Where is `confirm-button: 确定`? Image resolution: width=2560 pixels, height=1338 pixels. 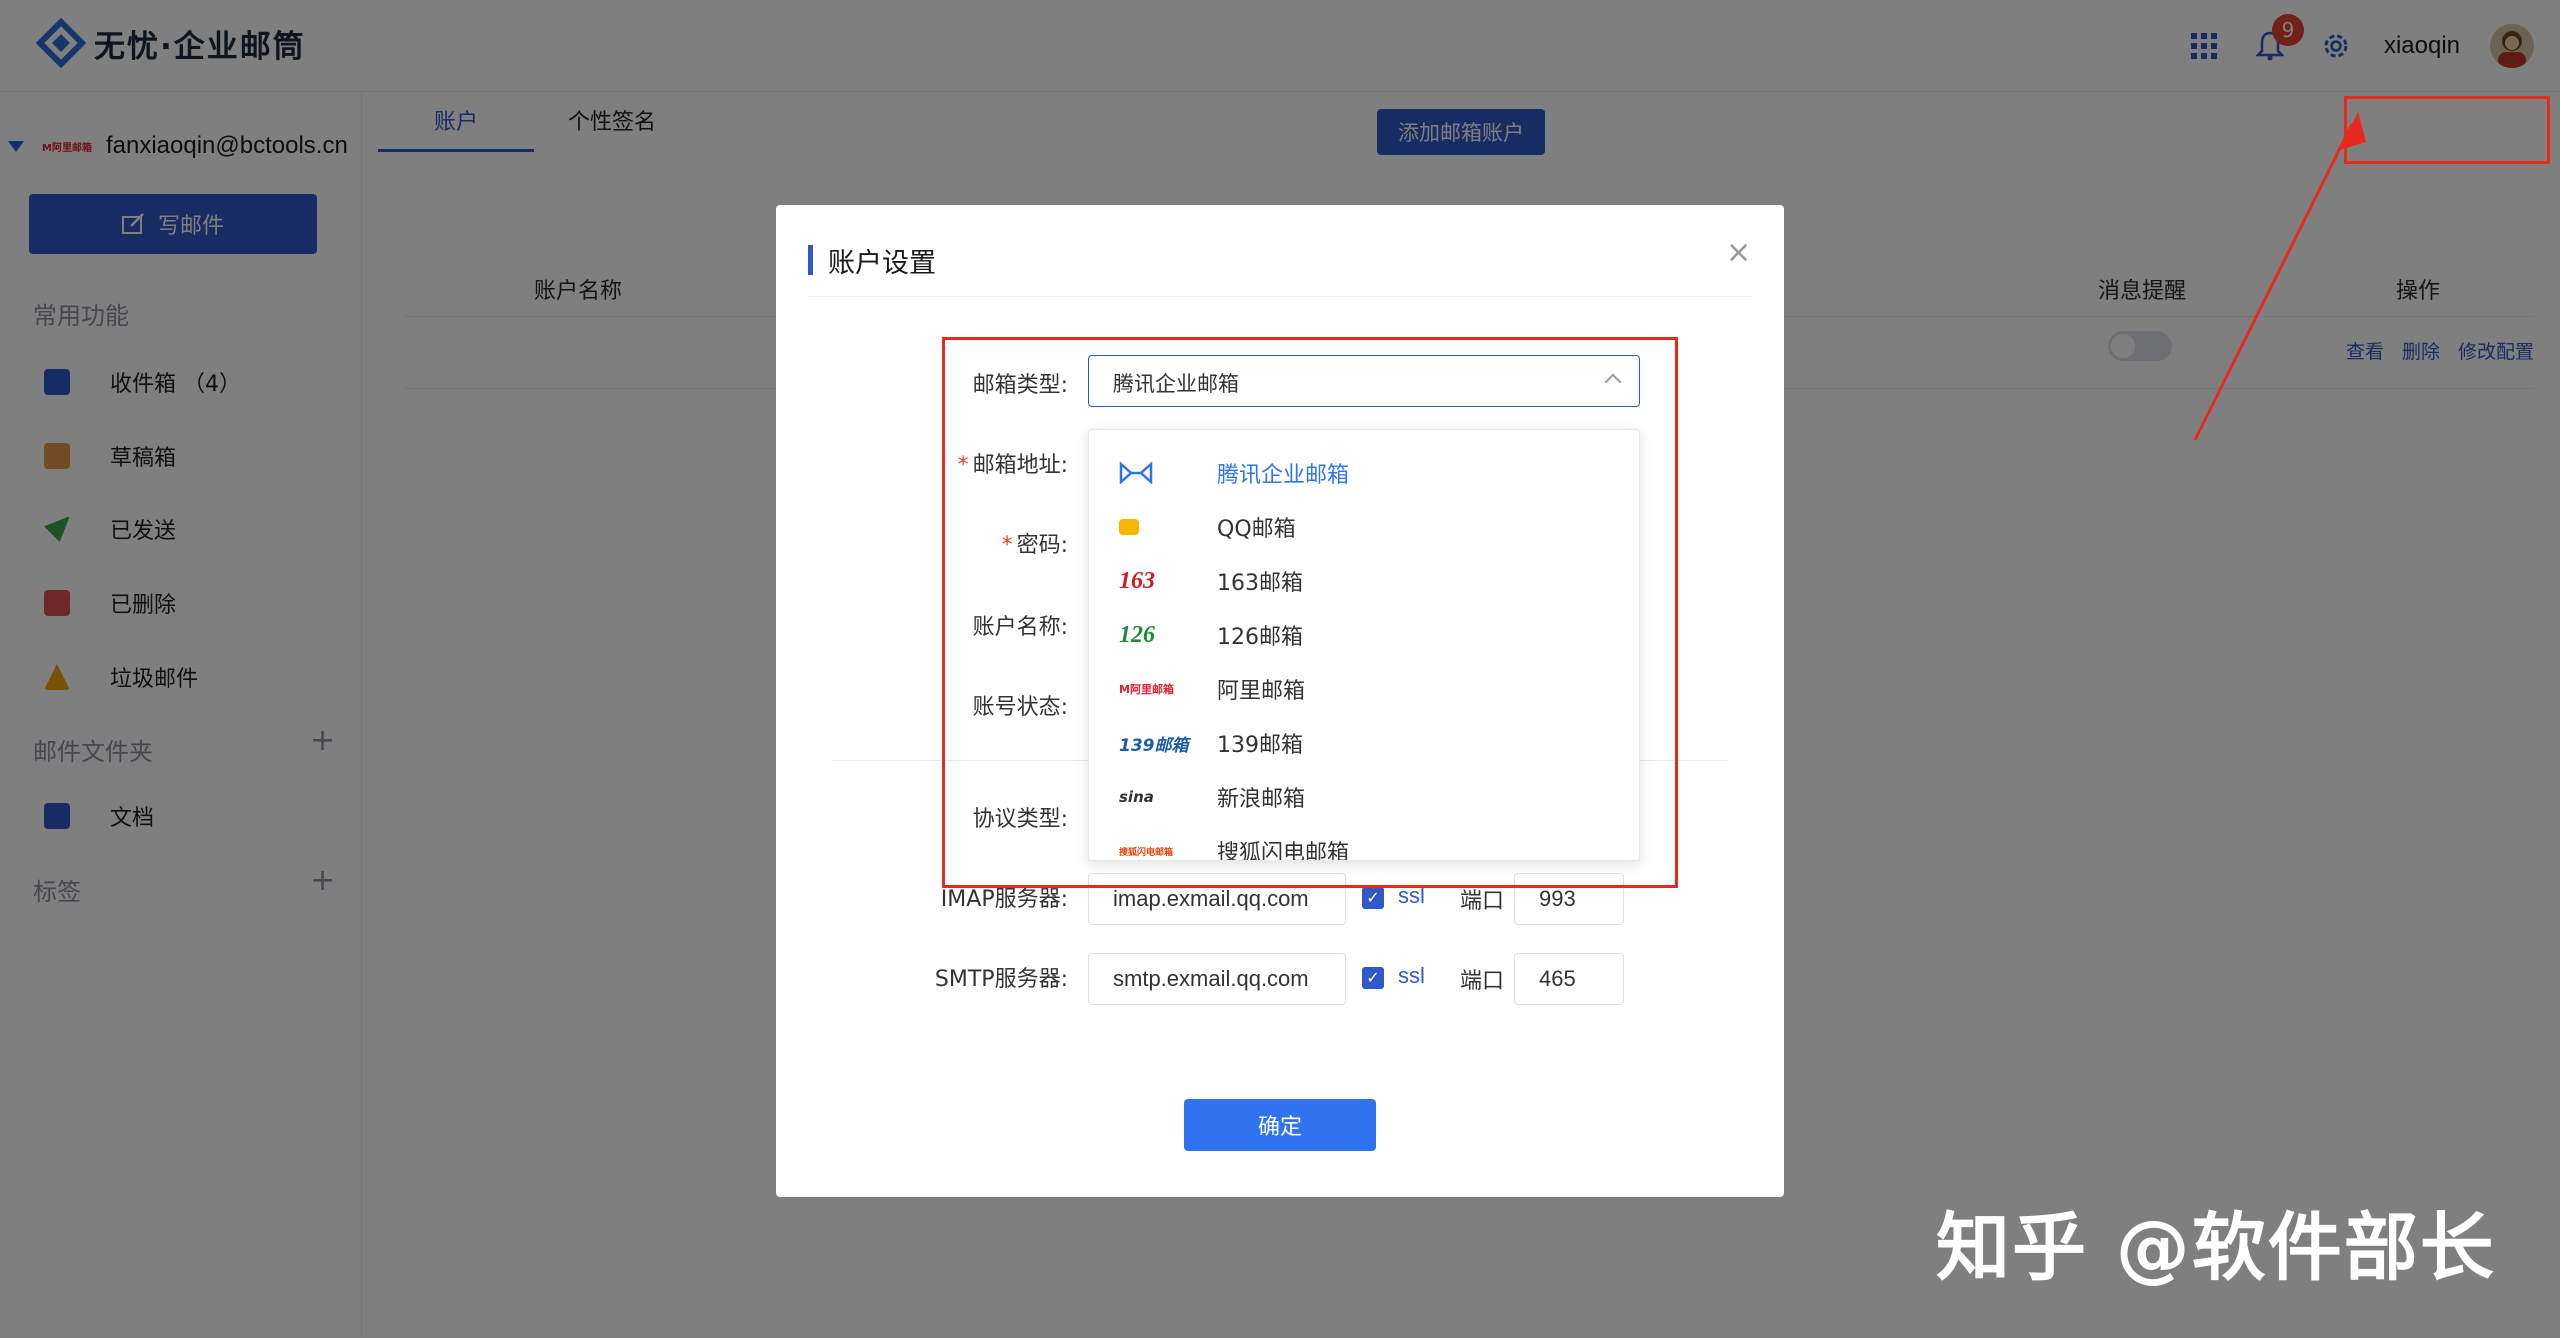
confirm-button: 确定 is located at coordinates (1280, 1125).